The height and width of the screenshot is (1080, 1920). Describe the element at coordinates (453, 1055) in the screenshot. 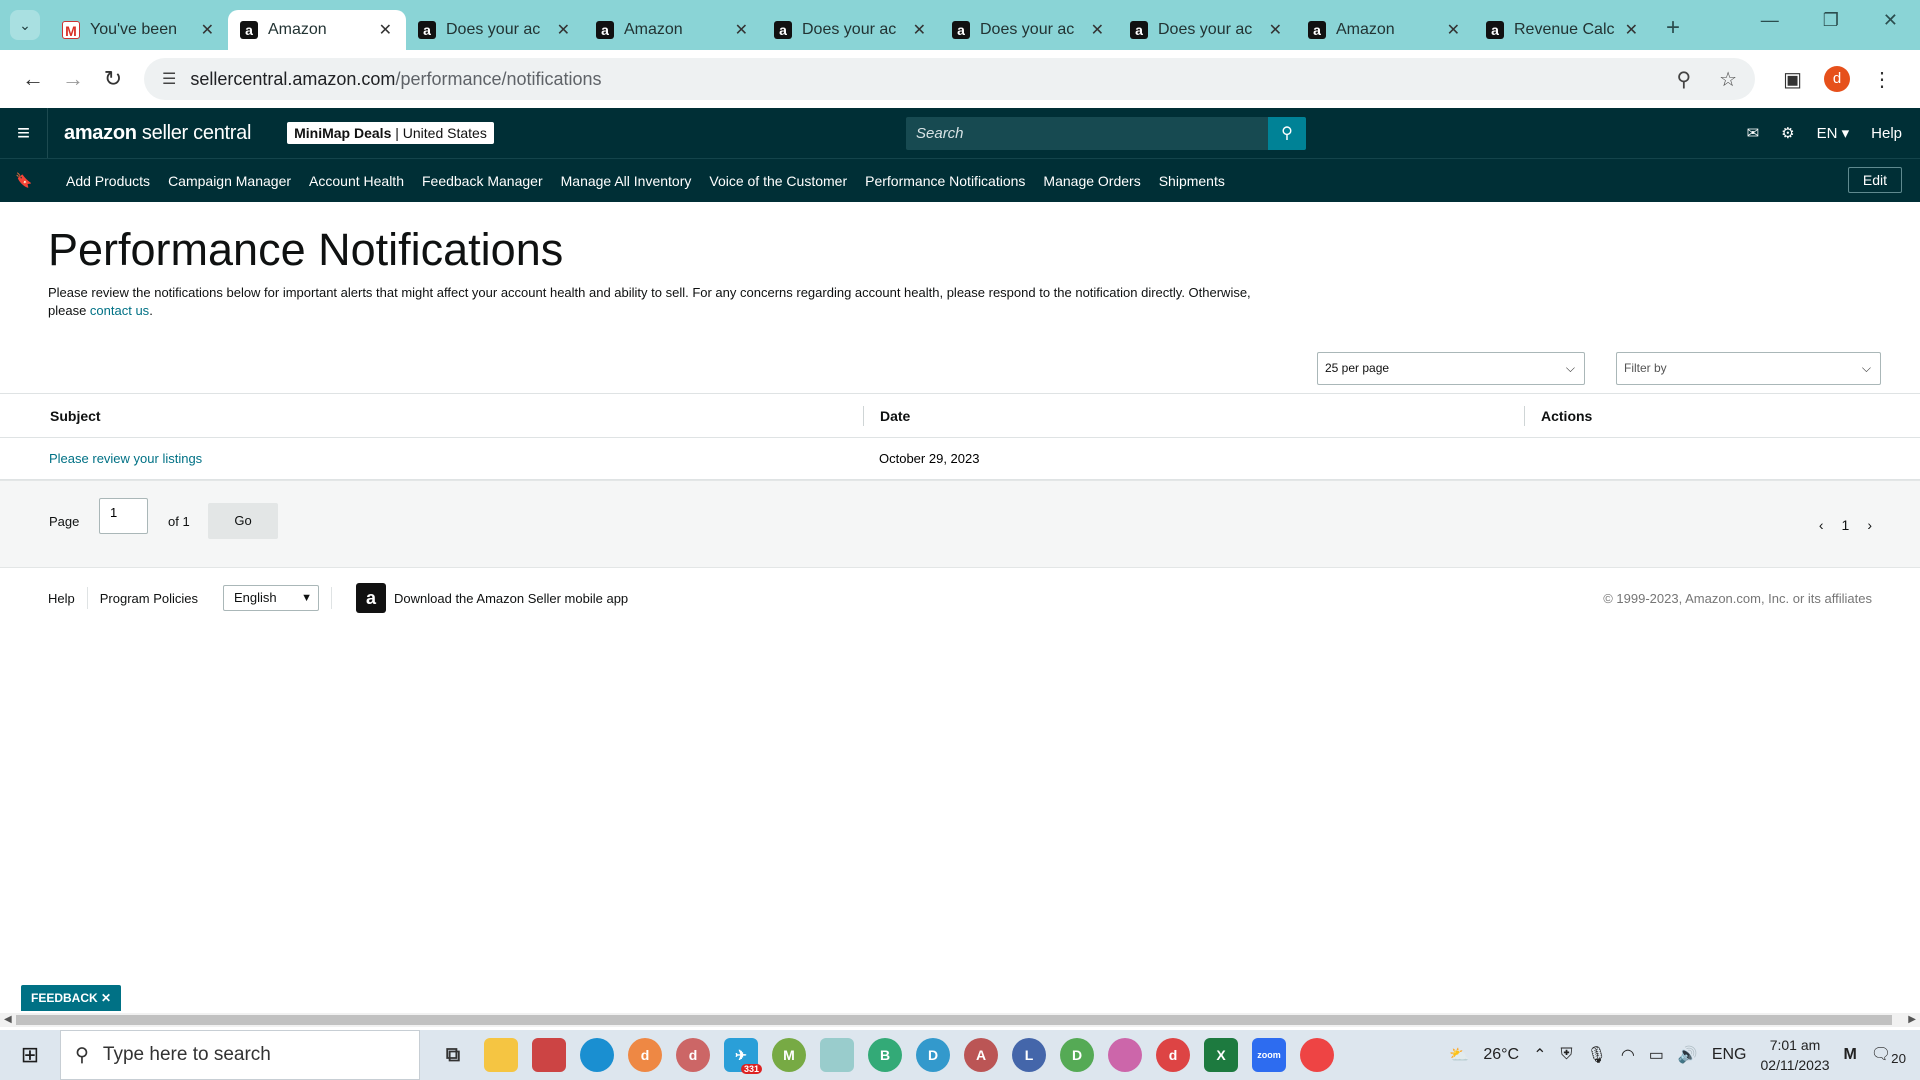

I see `task-view-icon: ⧉` at that location.